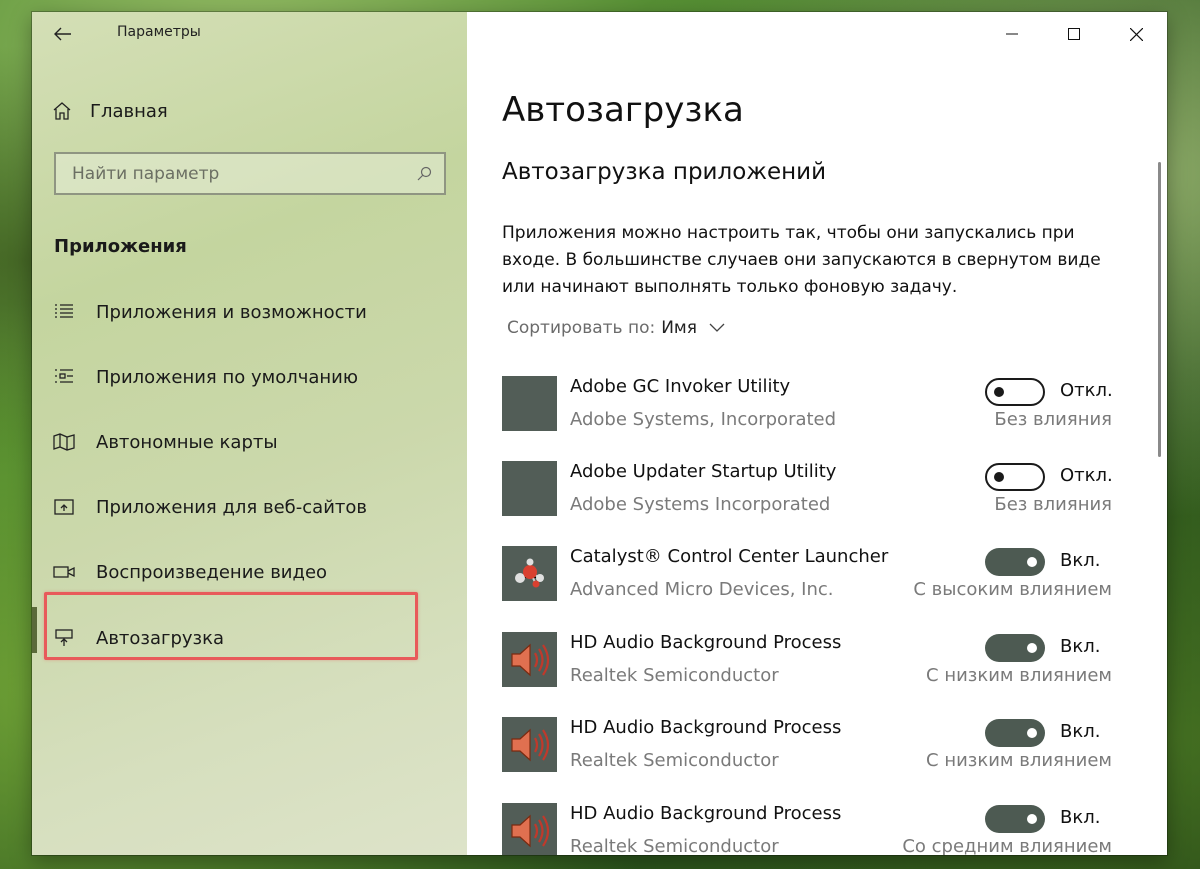 The width and height of the screenshot is (1200, 869). I want to click on sidebar-item-apps-websites: Приложения для веб-сайтов, so click(247, 507).